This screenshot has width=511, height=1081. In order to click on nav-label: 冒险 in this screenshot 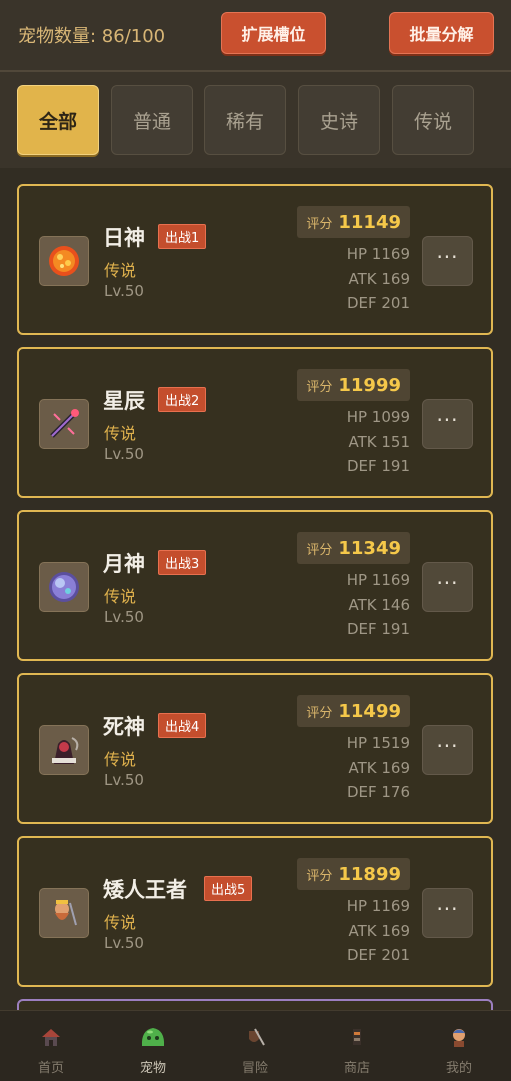, I will do `click(254, 1068)`.